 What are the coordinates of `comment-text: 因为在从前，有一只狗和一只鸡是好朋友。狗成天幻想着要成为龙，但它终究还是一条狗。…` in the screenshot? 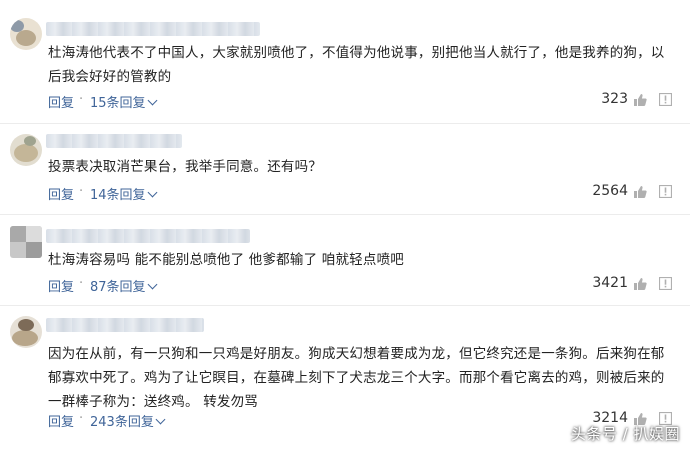 It's located at (356, 378).